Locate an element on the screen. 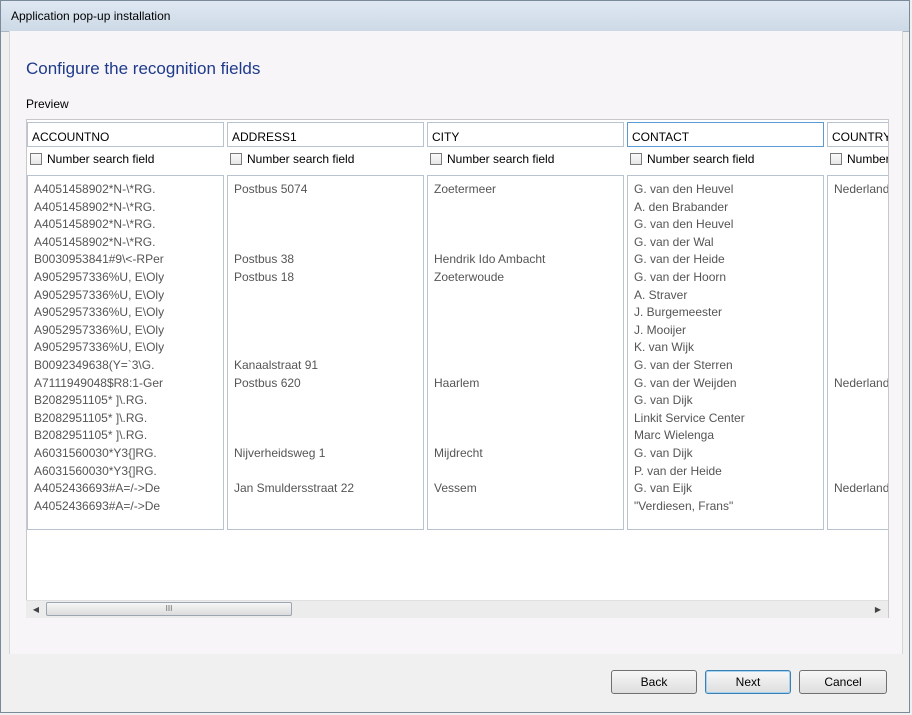  list-item: Postbus 620 is located at coordinates (328, 384).